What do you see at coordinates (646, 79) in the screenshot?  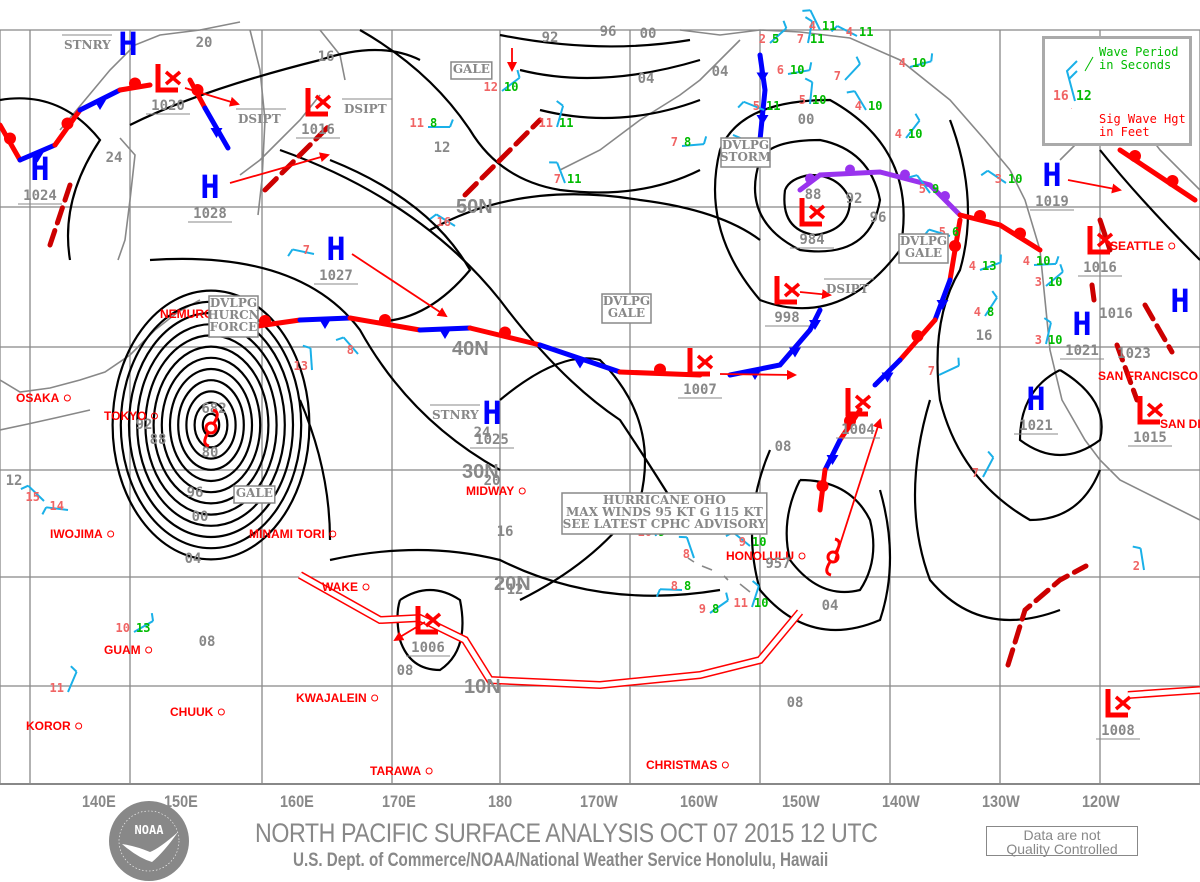 I see `isobar-label: 04` at bounding box center [646, 79].